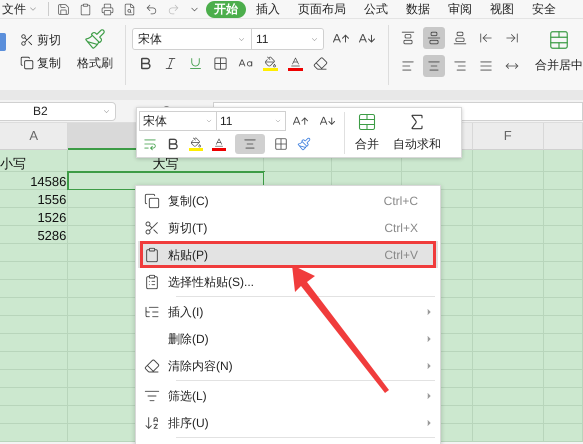  What do you see at coordinates (51, 218) in the screenshot?
I see `cell-text: 1526` at bounding box center [51, 218].